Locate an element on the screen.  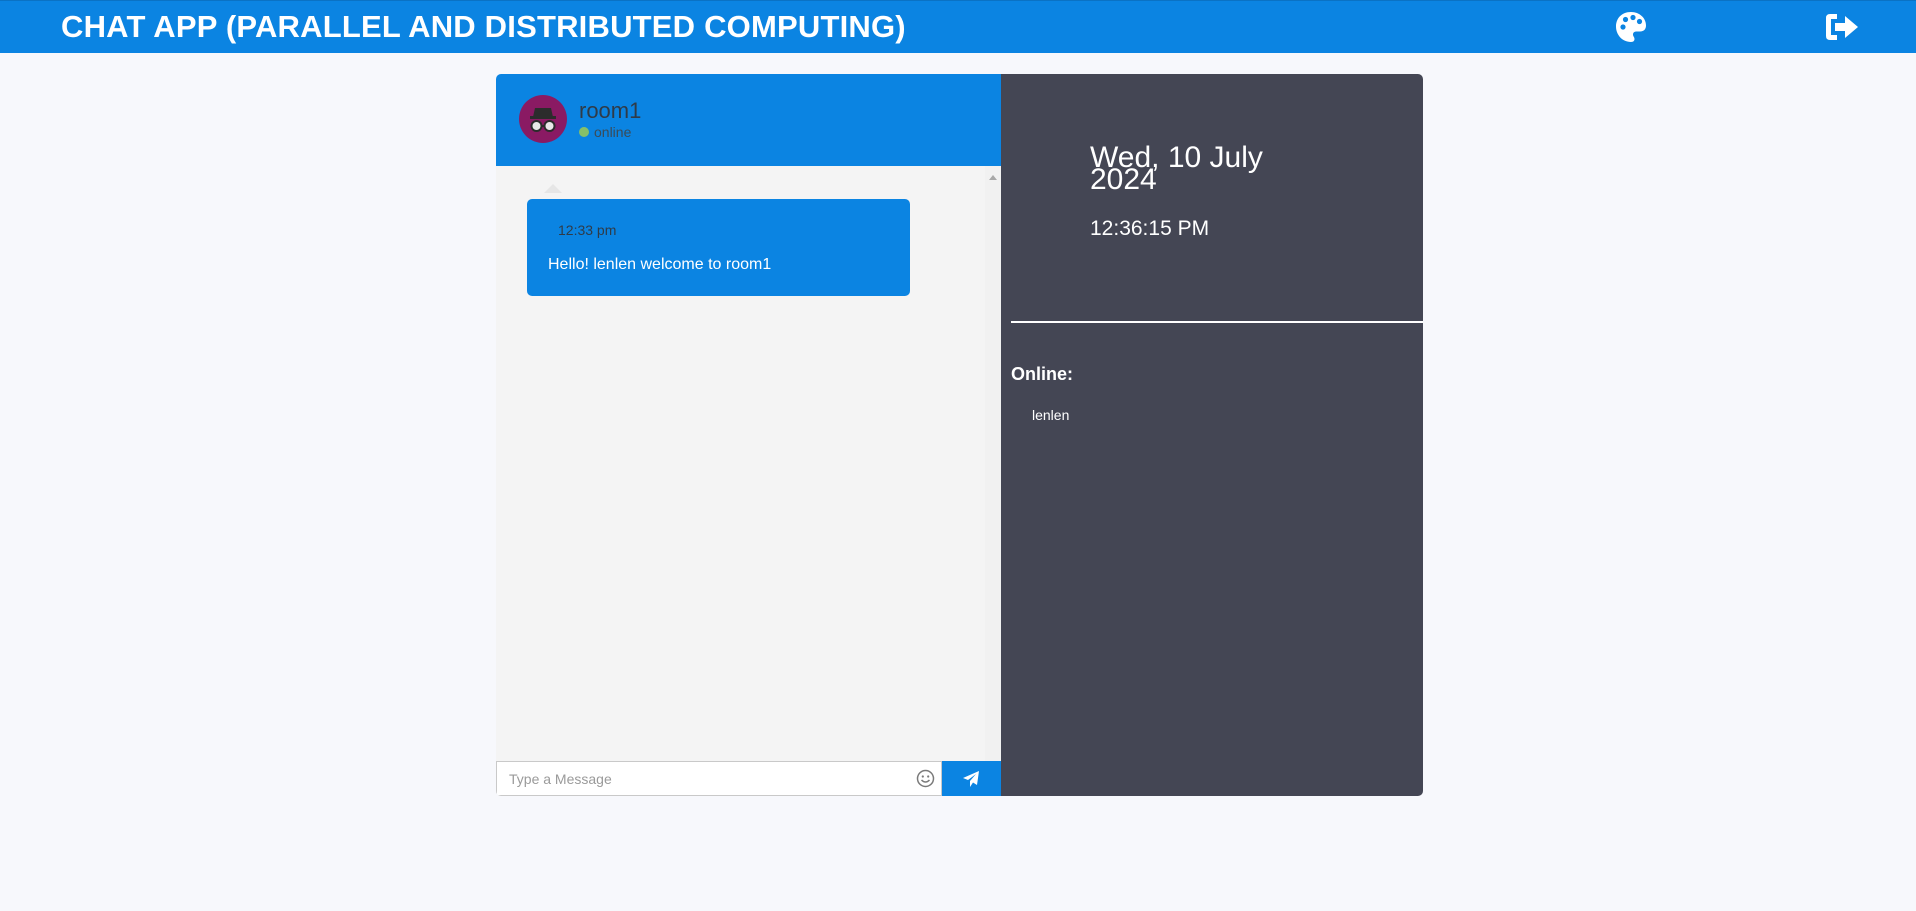
room-avatar is located at coordinates (543, 119).